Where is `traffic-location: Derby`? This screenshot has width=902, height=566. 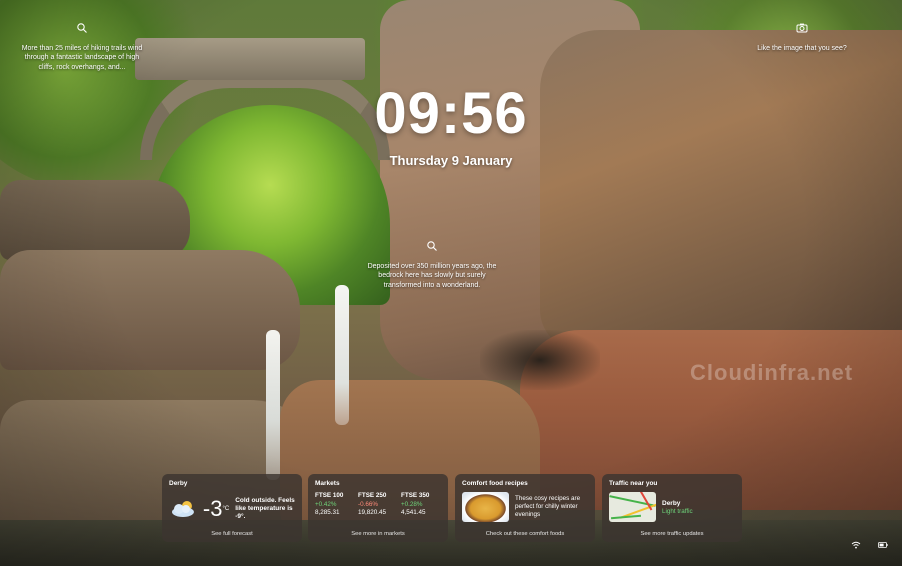 traffic-location: Derby is located at coordinates (671, 503).